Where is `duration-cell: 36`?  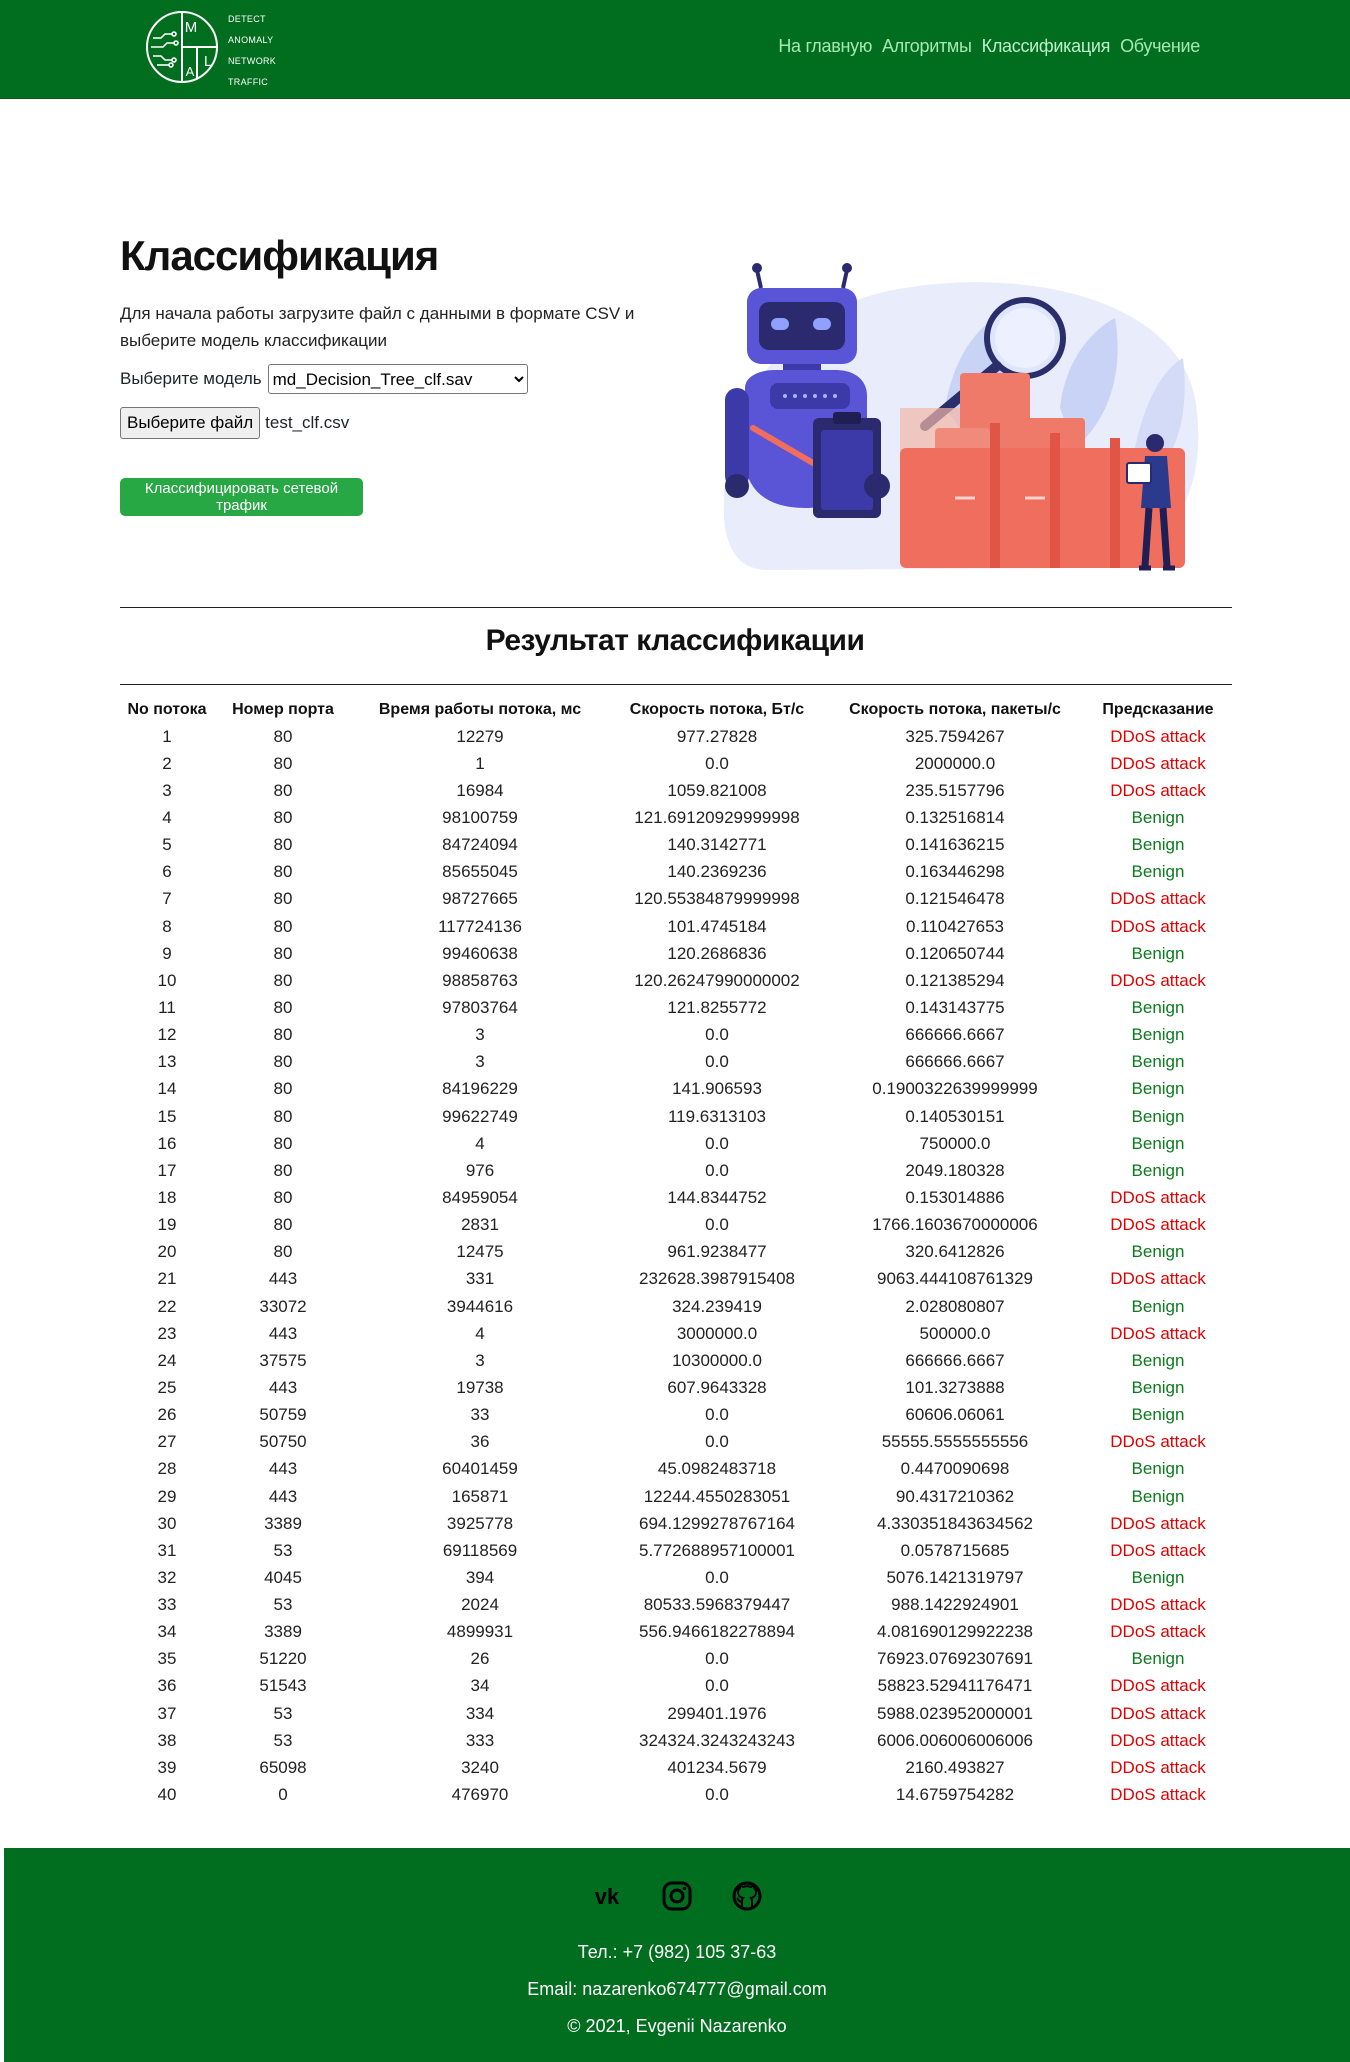 duration-cell: 36 is located at coordinates (480, 1442).